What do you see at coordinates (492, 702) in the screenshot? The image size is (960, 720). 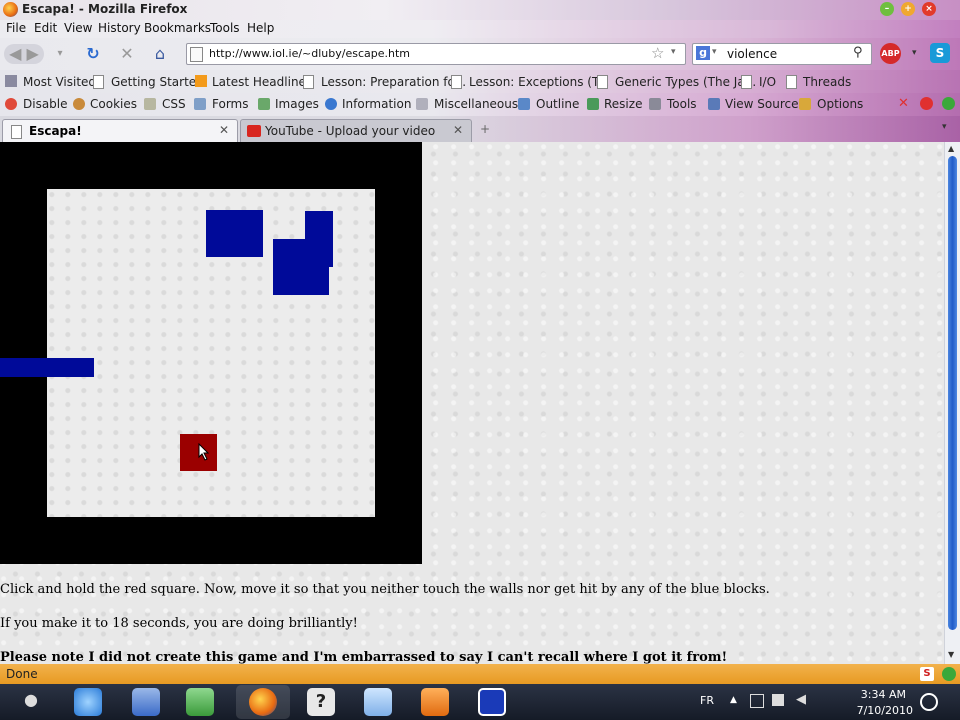 I see `app-taskbar-icon` at bounding box center [492, 702].